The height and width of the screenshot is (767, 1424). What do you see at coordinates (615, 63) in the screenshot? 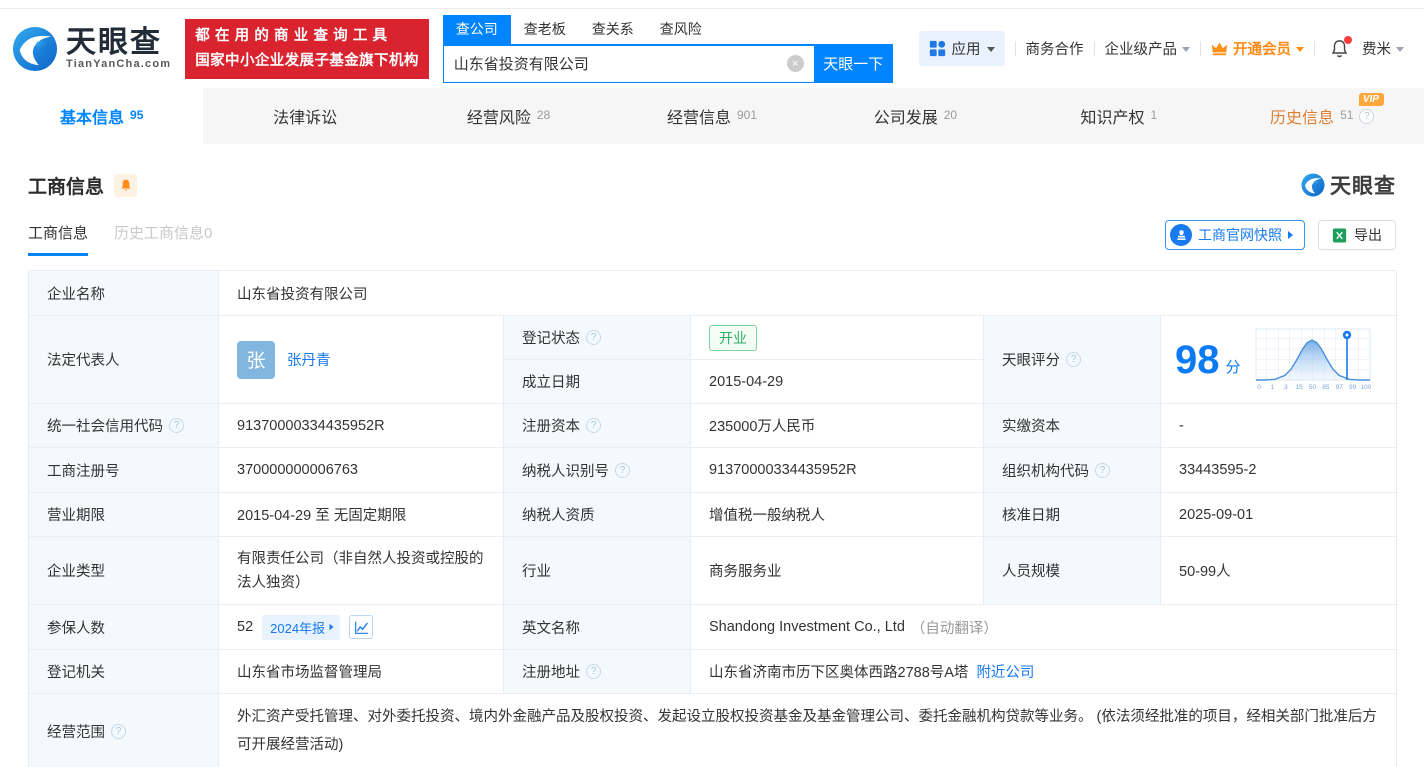
I see `search-input` at bounding box center [615, 63].